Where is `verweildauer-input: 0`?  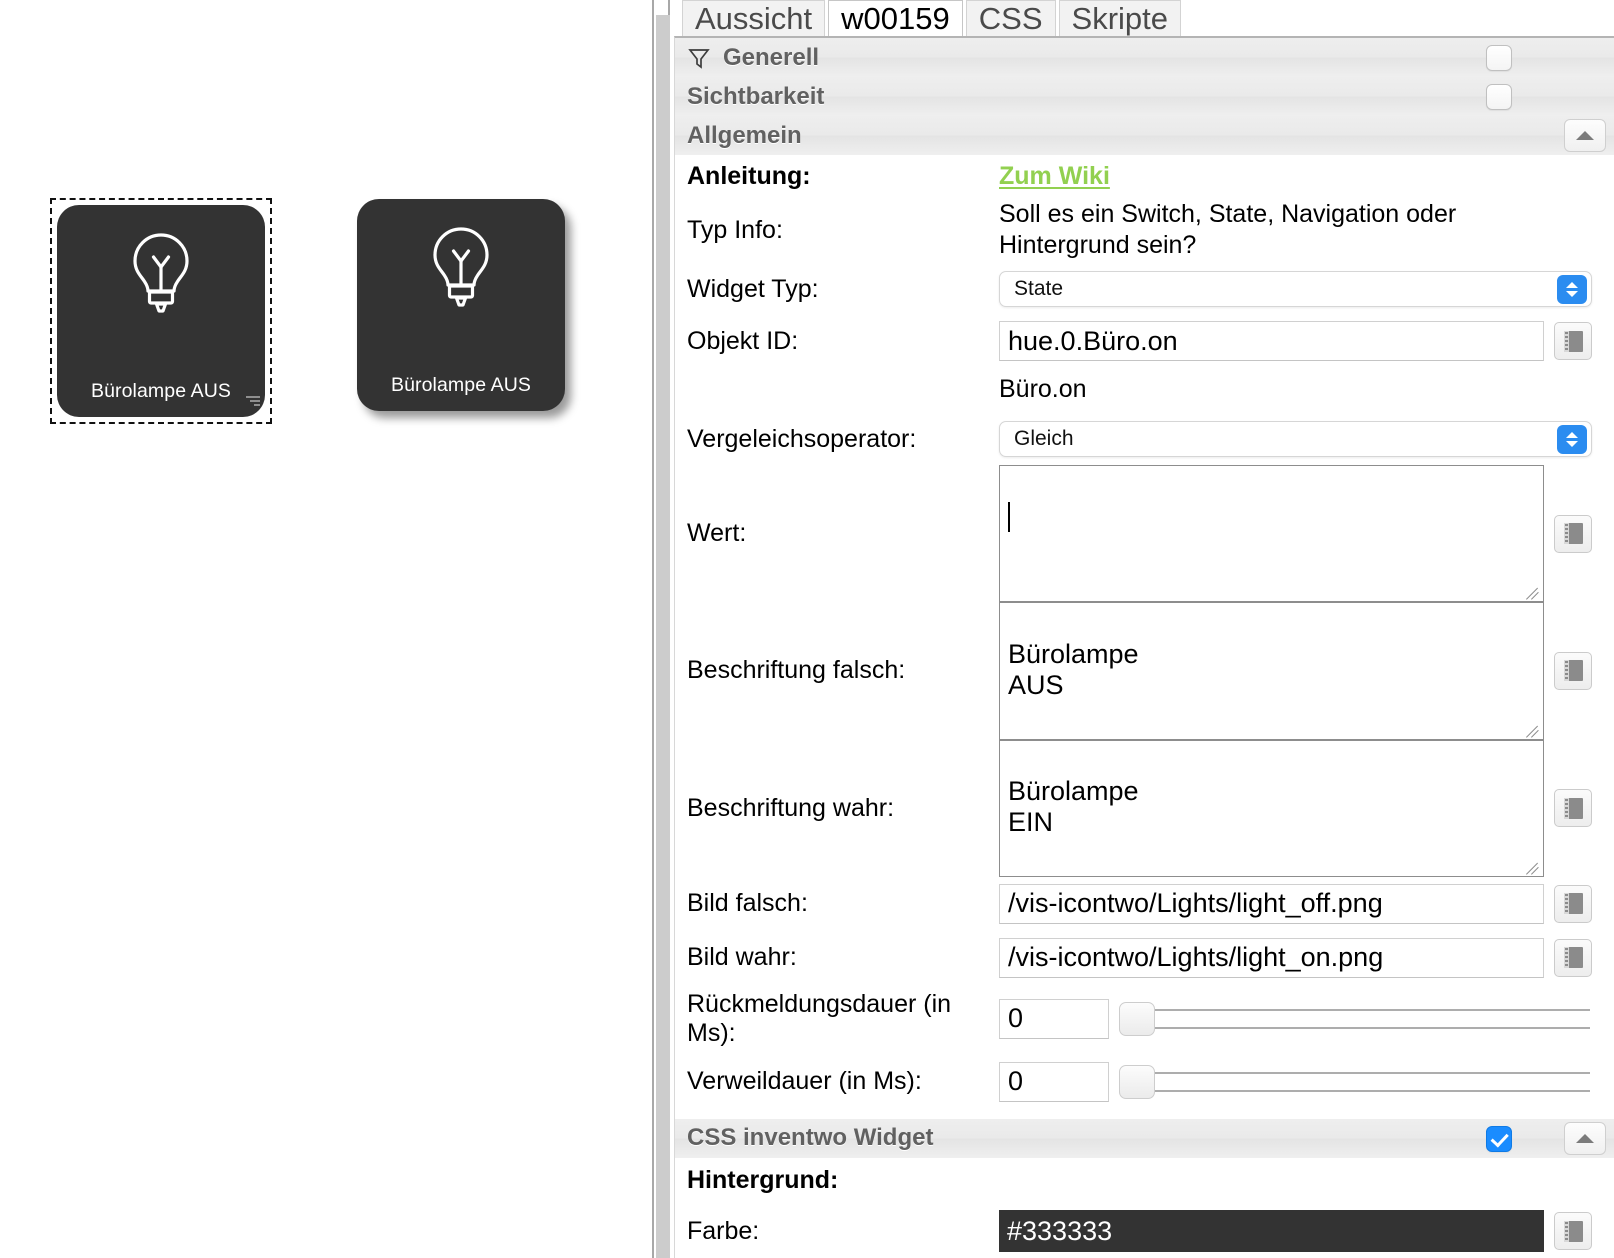
verweildauer-input: 0 is located at coordinates (1054, 1081).